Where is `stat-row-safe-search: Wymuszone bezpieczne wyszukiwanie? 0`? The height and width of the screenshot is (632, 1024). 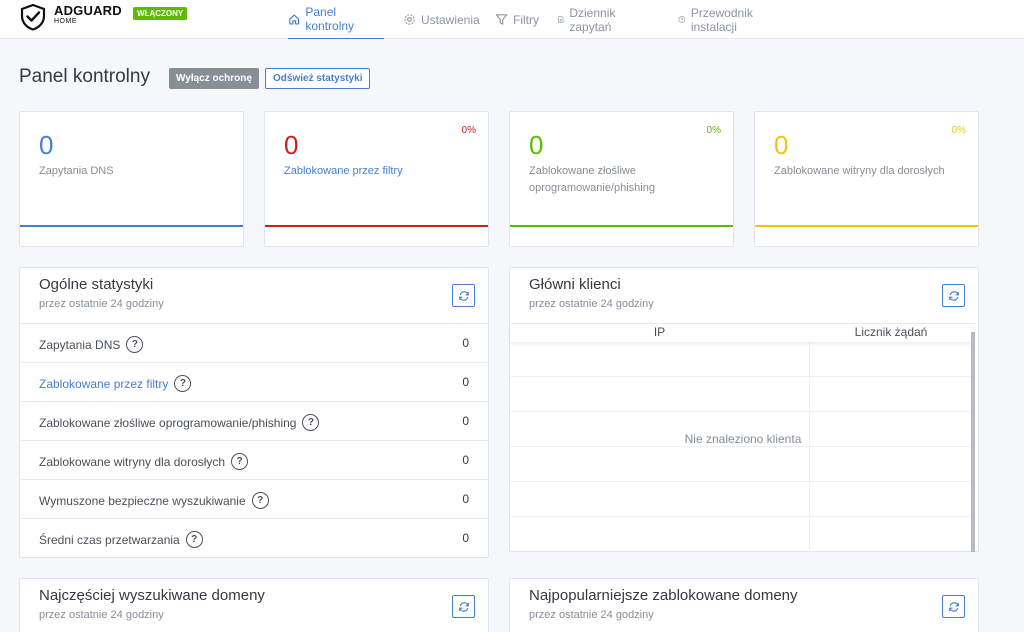 stat-row-safe-search: Wymuszone bezpieczne wyszukiwanie? 0 is located at coordinates (254, 498).